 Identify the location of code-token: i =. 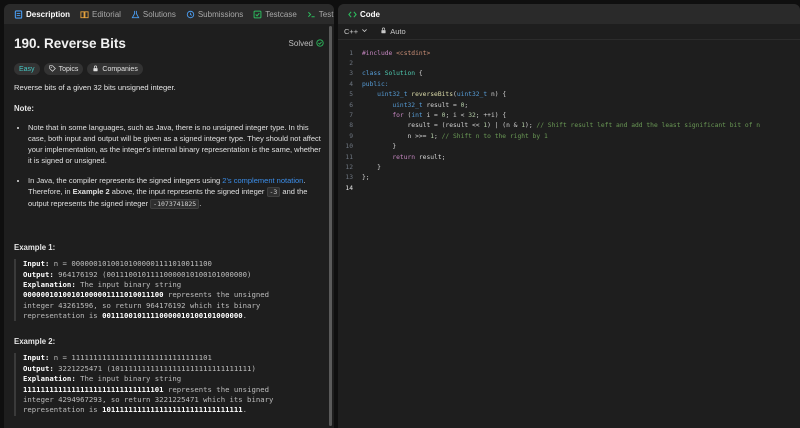
(432, 116).